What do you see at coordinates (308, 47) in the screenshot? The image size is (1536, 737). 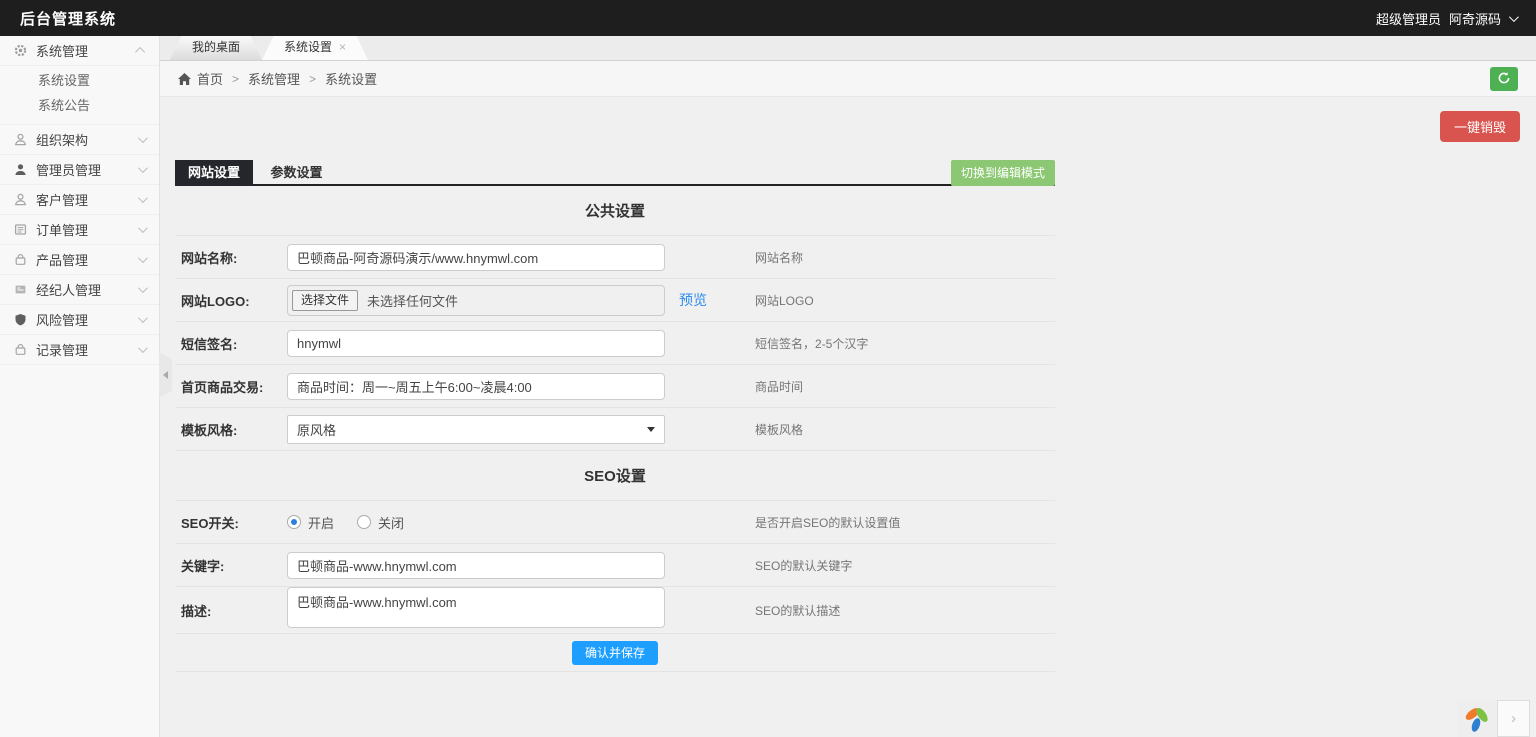 I see `tab-label: 系统设置` at bounding box center [308, 47].